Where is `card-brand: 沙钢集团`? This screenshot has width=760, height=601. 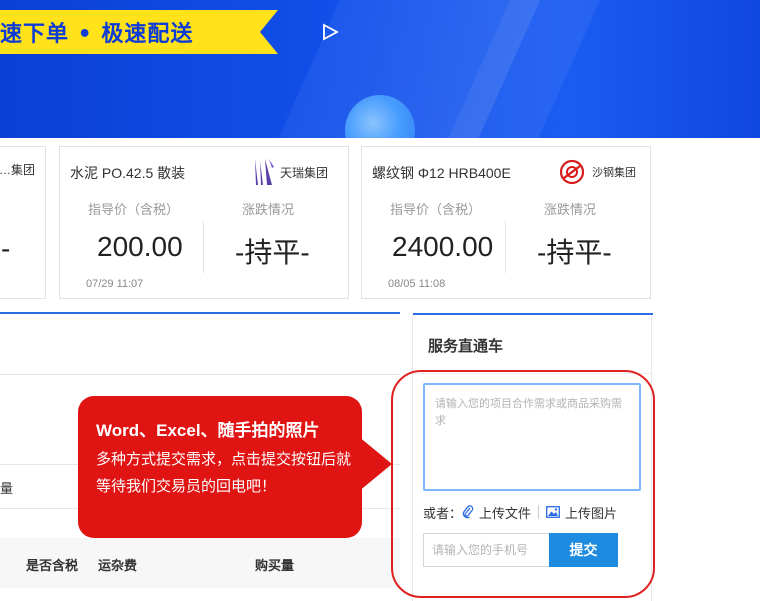 card-brand: 沙钢集团 is located at coordinates (597, 172).